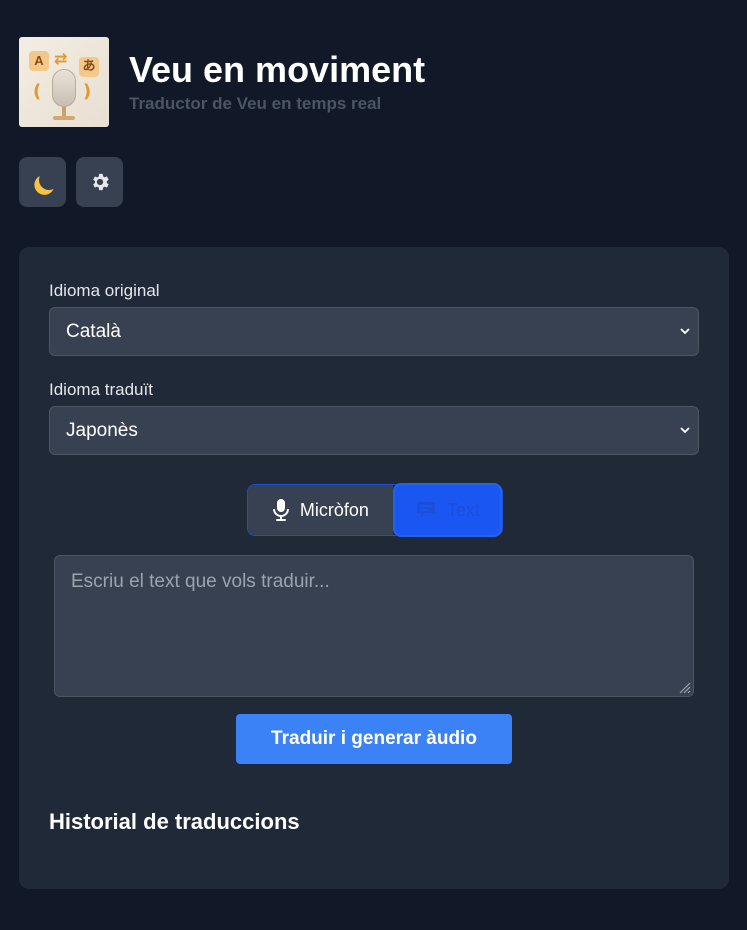 The width and height of the screenshot is (747, 930). I want to click on app-title: Veu en moviment, so click(277, 70).